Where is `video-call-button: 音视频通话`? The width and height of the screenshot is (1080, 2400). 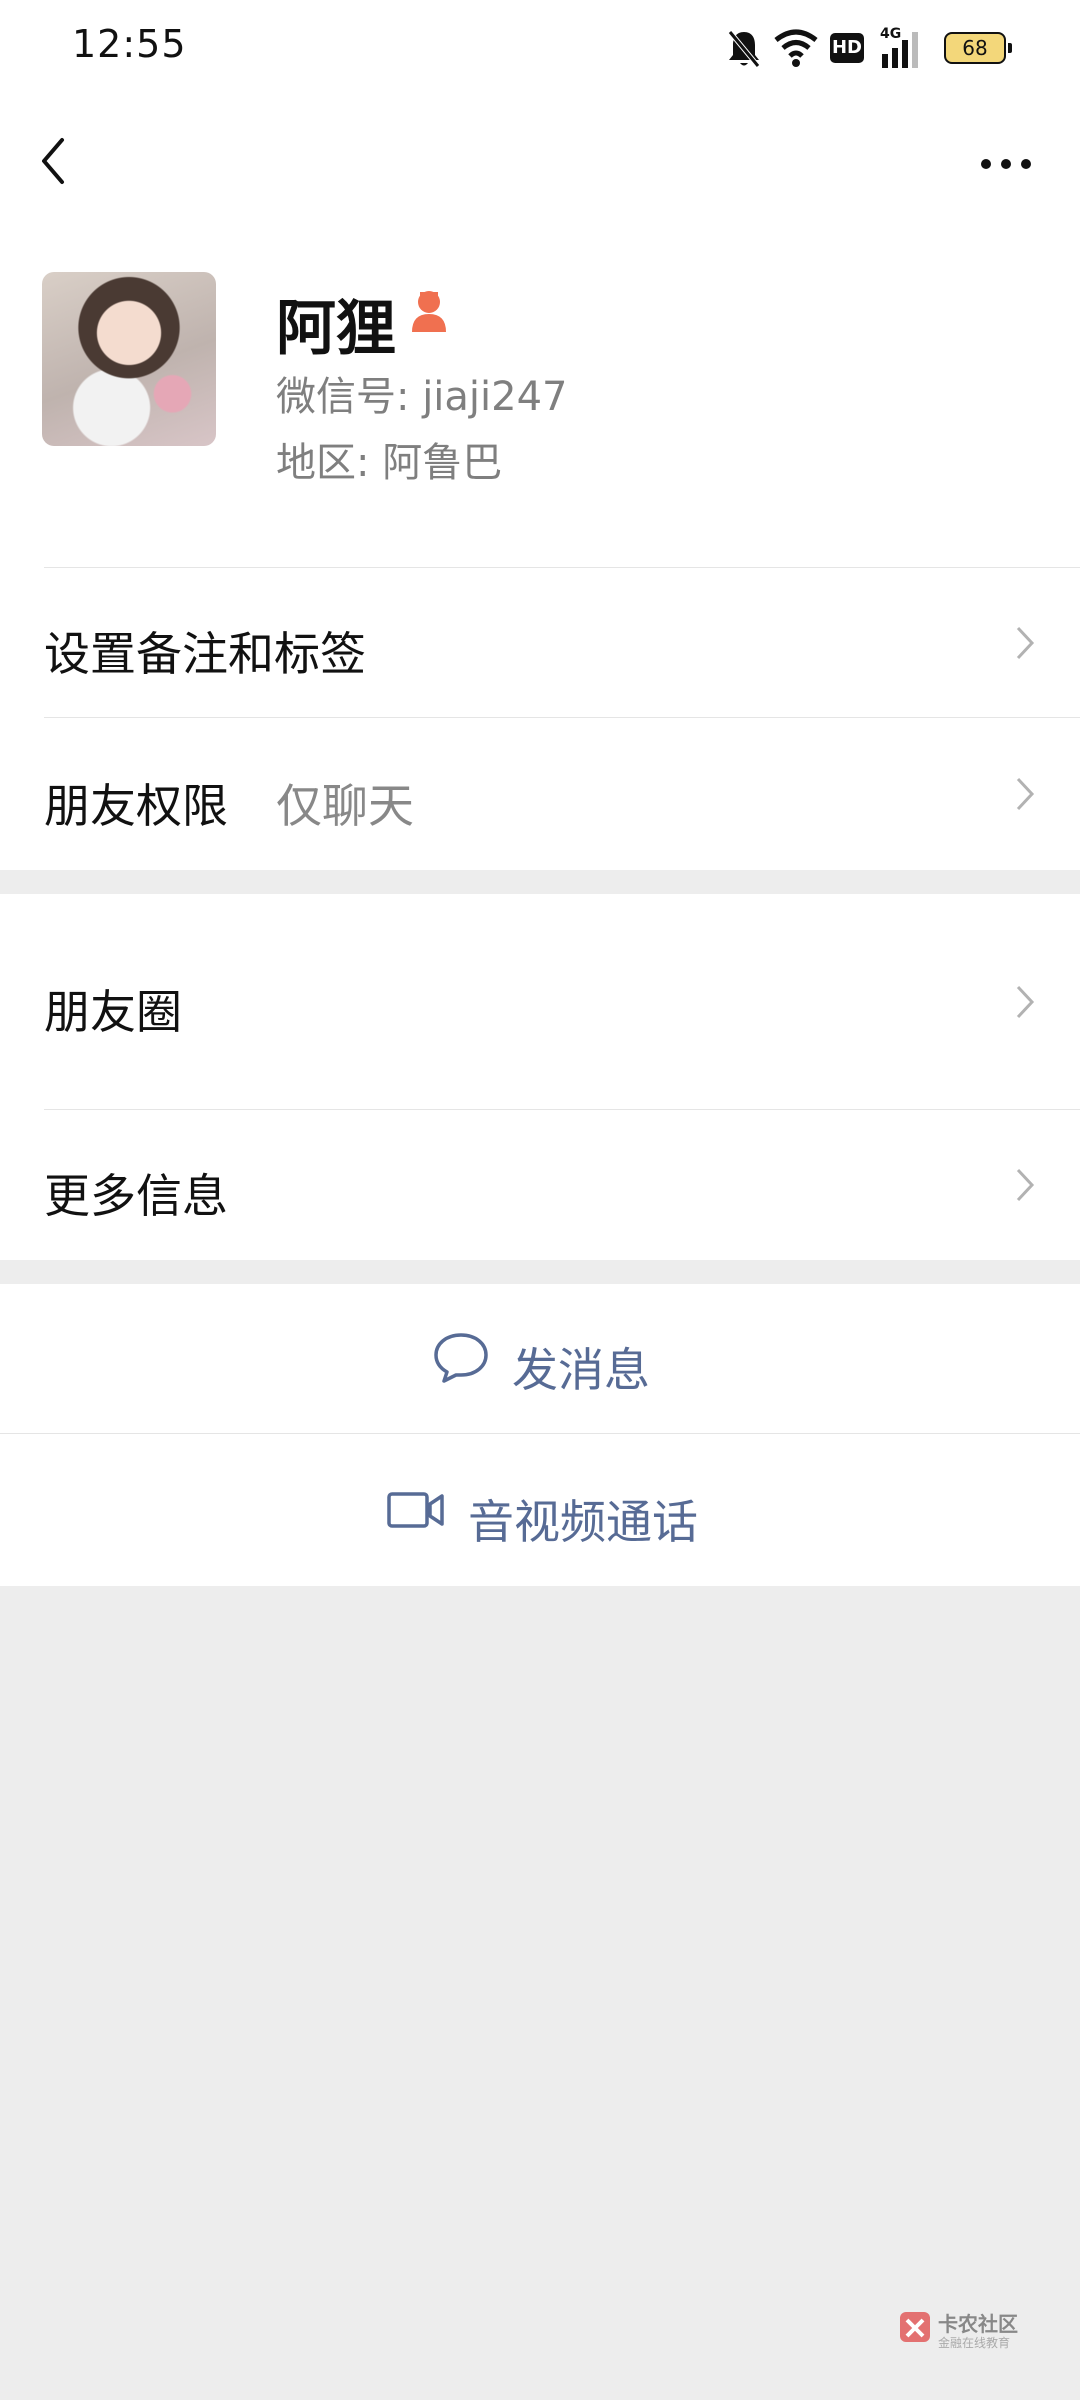 video-call-button: 音视频通话 is located at coordinates (540, 1510).